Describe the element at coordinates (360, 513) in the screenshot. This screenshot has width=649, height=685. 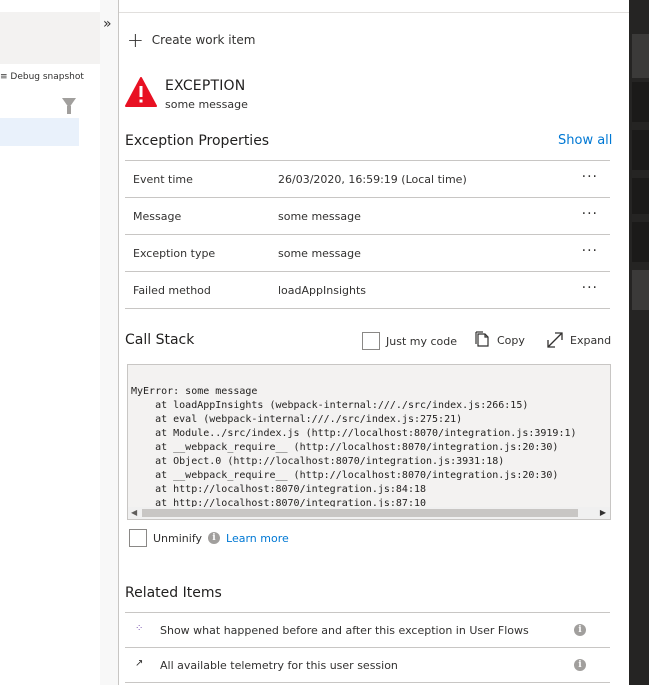
I see `scrollbar-thumb` at that location.